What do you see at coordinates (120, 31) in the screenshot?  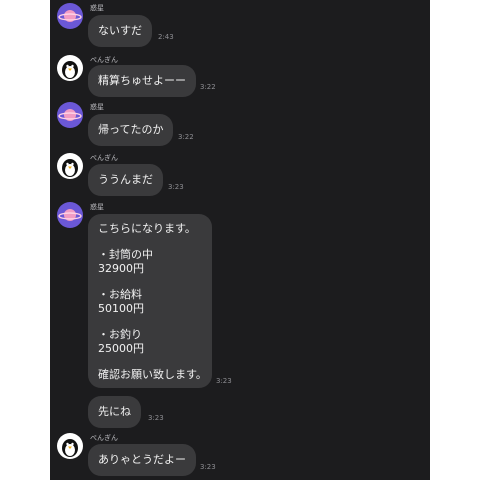 I see `message-bubble: ないすだ` at bounding box center [120, 31].